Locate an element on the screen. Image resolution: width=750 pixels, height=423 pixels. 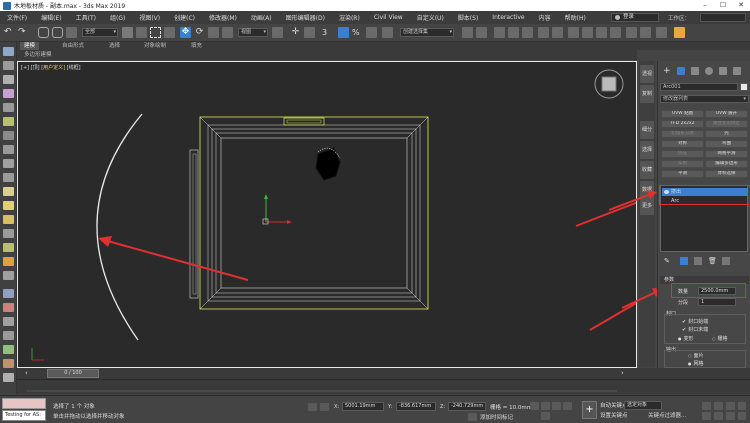
menu-tools: 工具(T) is located at coordinates (86, 17).